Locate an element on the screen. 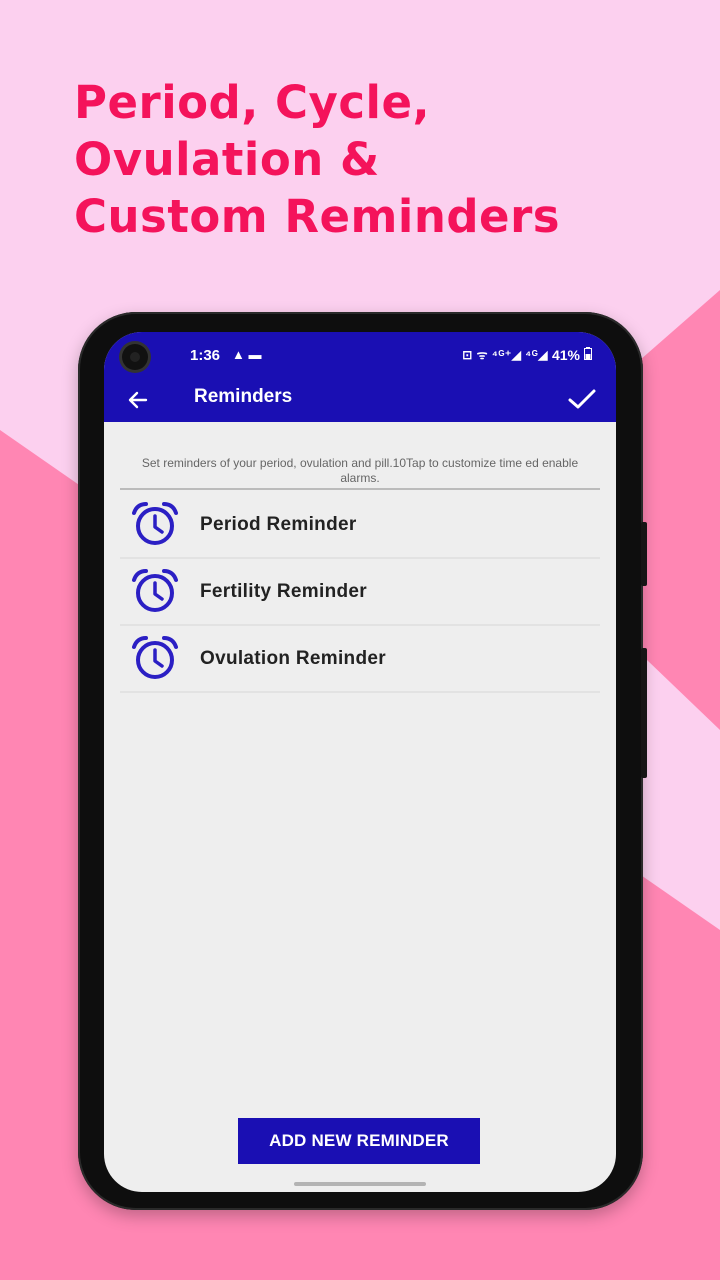 The image size is (720, 1280). screen-title: Reminders is located at coordinates (243, 396).